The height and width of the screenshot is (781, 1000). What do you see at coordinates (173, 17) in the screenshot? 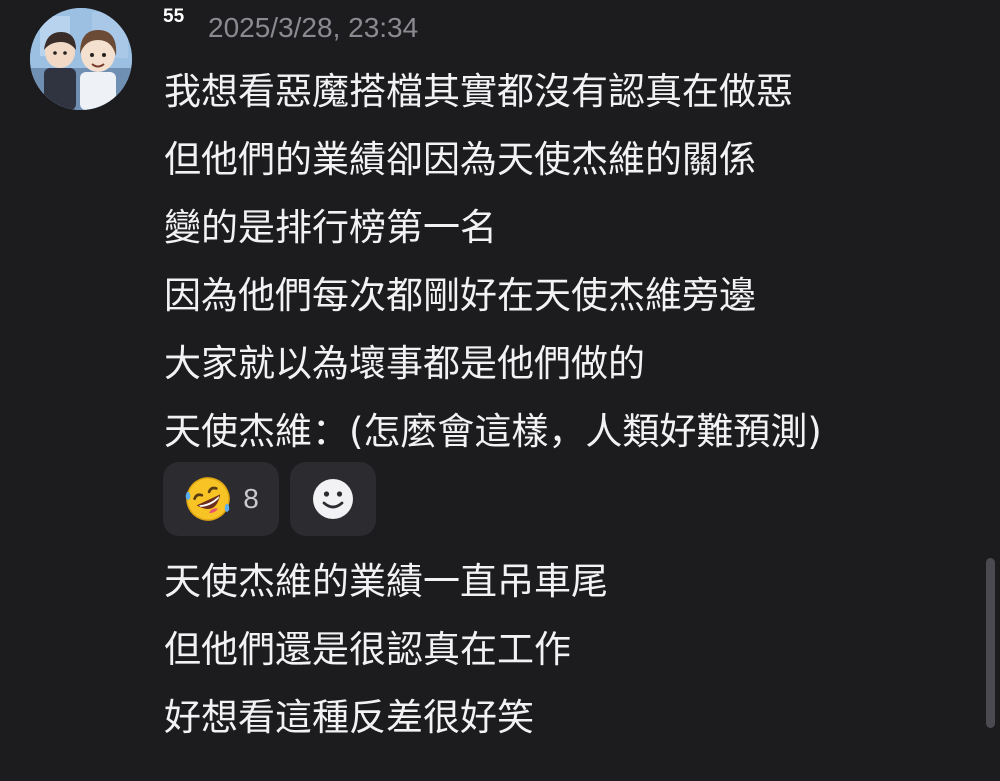
I see `username: 55` at bounding box center [173, 17].